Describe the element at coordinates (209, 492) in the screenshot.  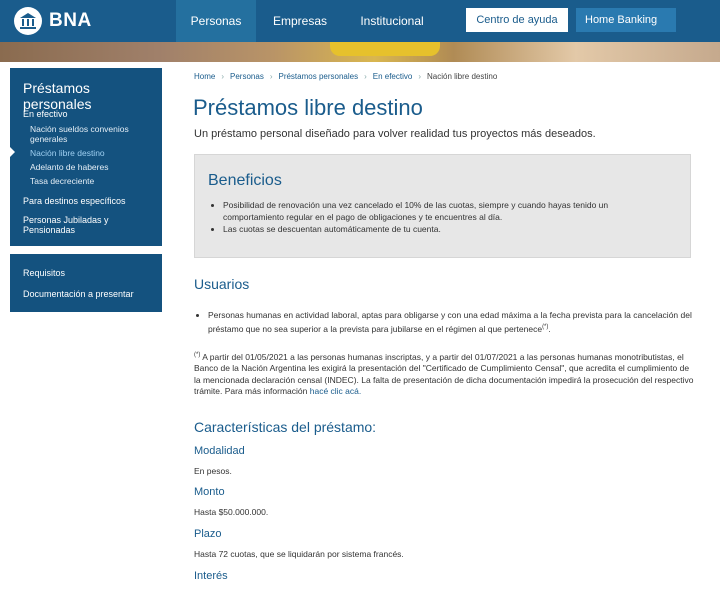
I see `field-label-monto: Monto` at that location.